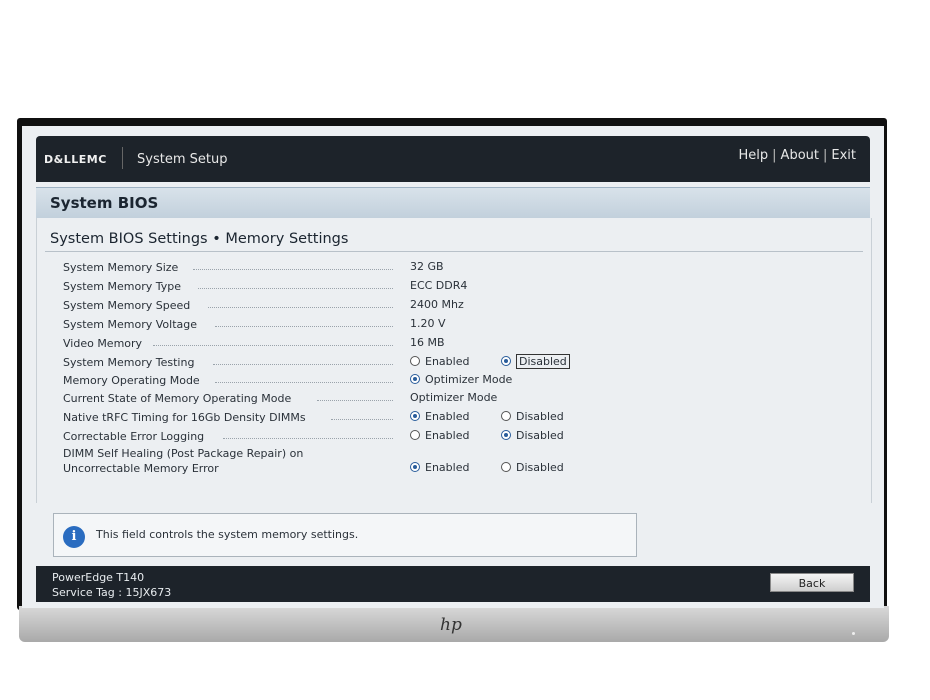 Image resolution: width=930 pixels, height=700 pixels. I want to click on page-title: System BIOS Settings • Memory Settings, so click(199, 239).